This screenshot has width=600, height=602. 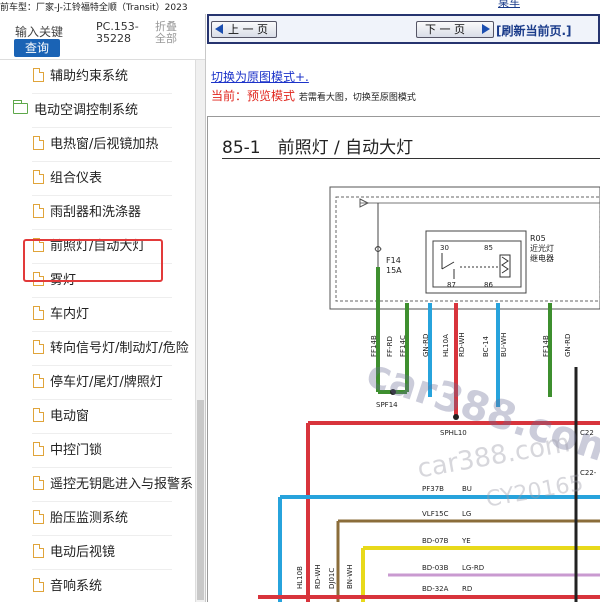 I want to click on current-mode-hint: 若需看大图，切换至原图模式, so click(x=357, y=98).